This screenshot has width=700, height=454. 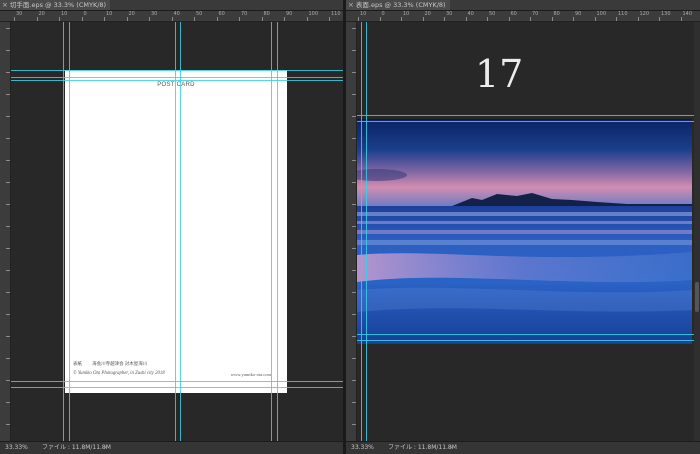 I want to click on ruler-label: 140, so click(x=687, y=14).